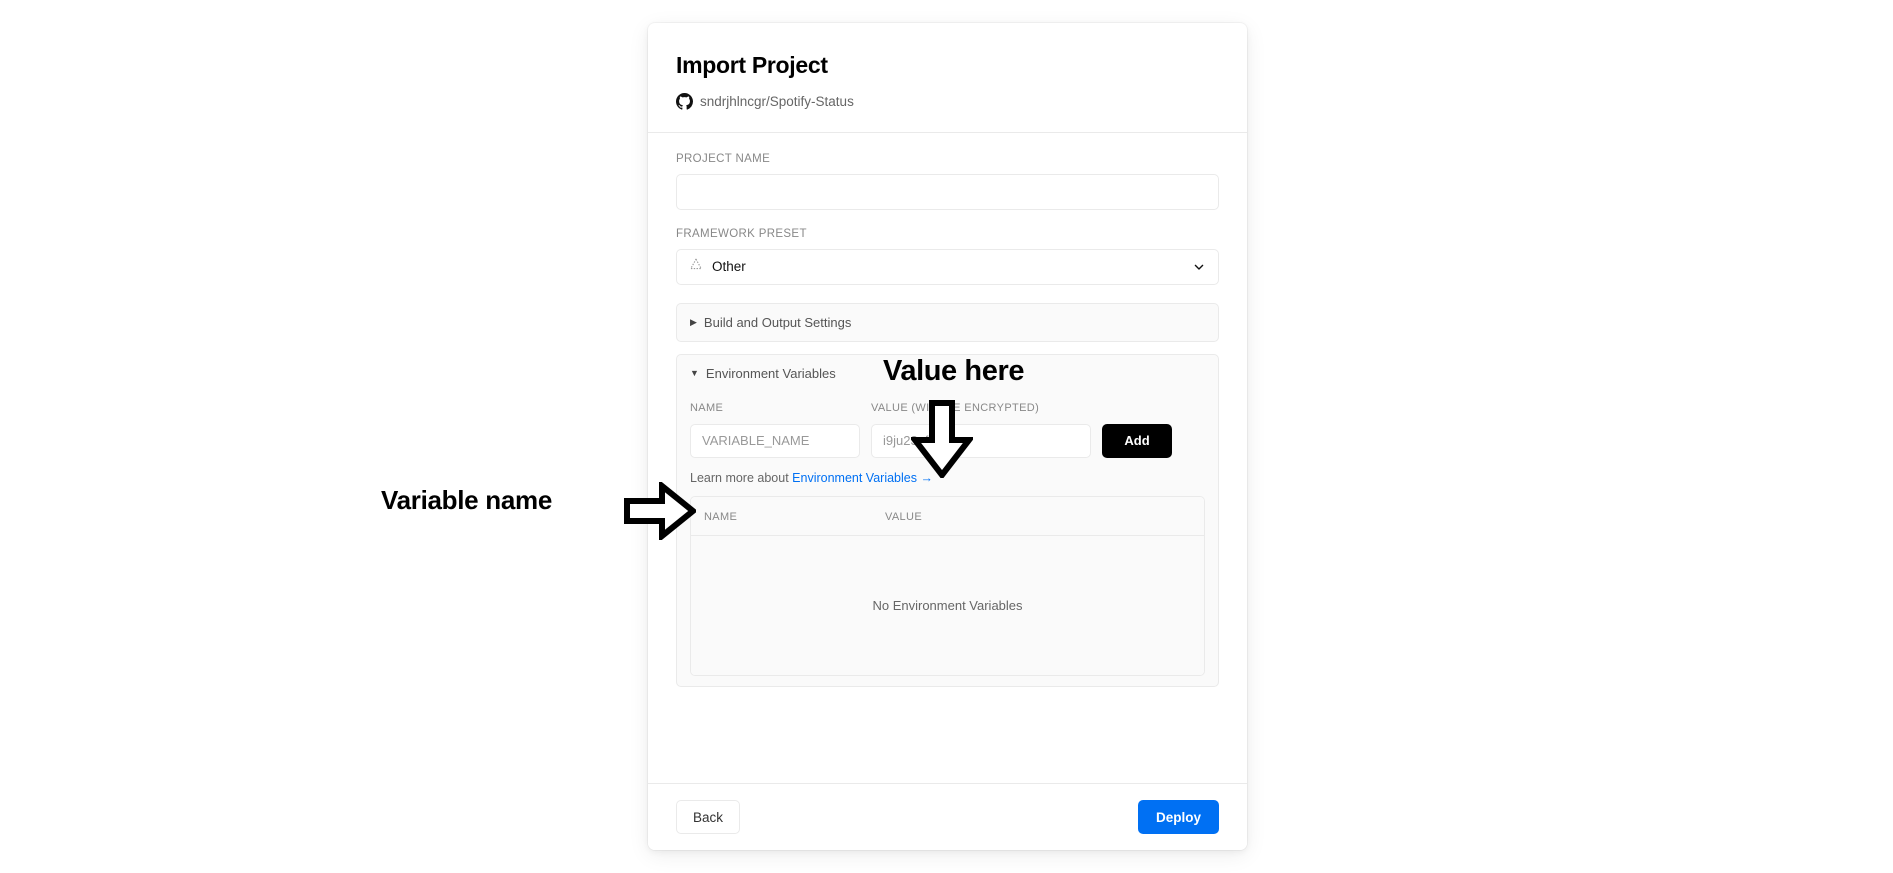  I want to click on build-output-settings-header: ▶ Build and Output Settings, so click(947, 322).